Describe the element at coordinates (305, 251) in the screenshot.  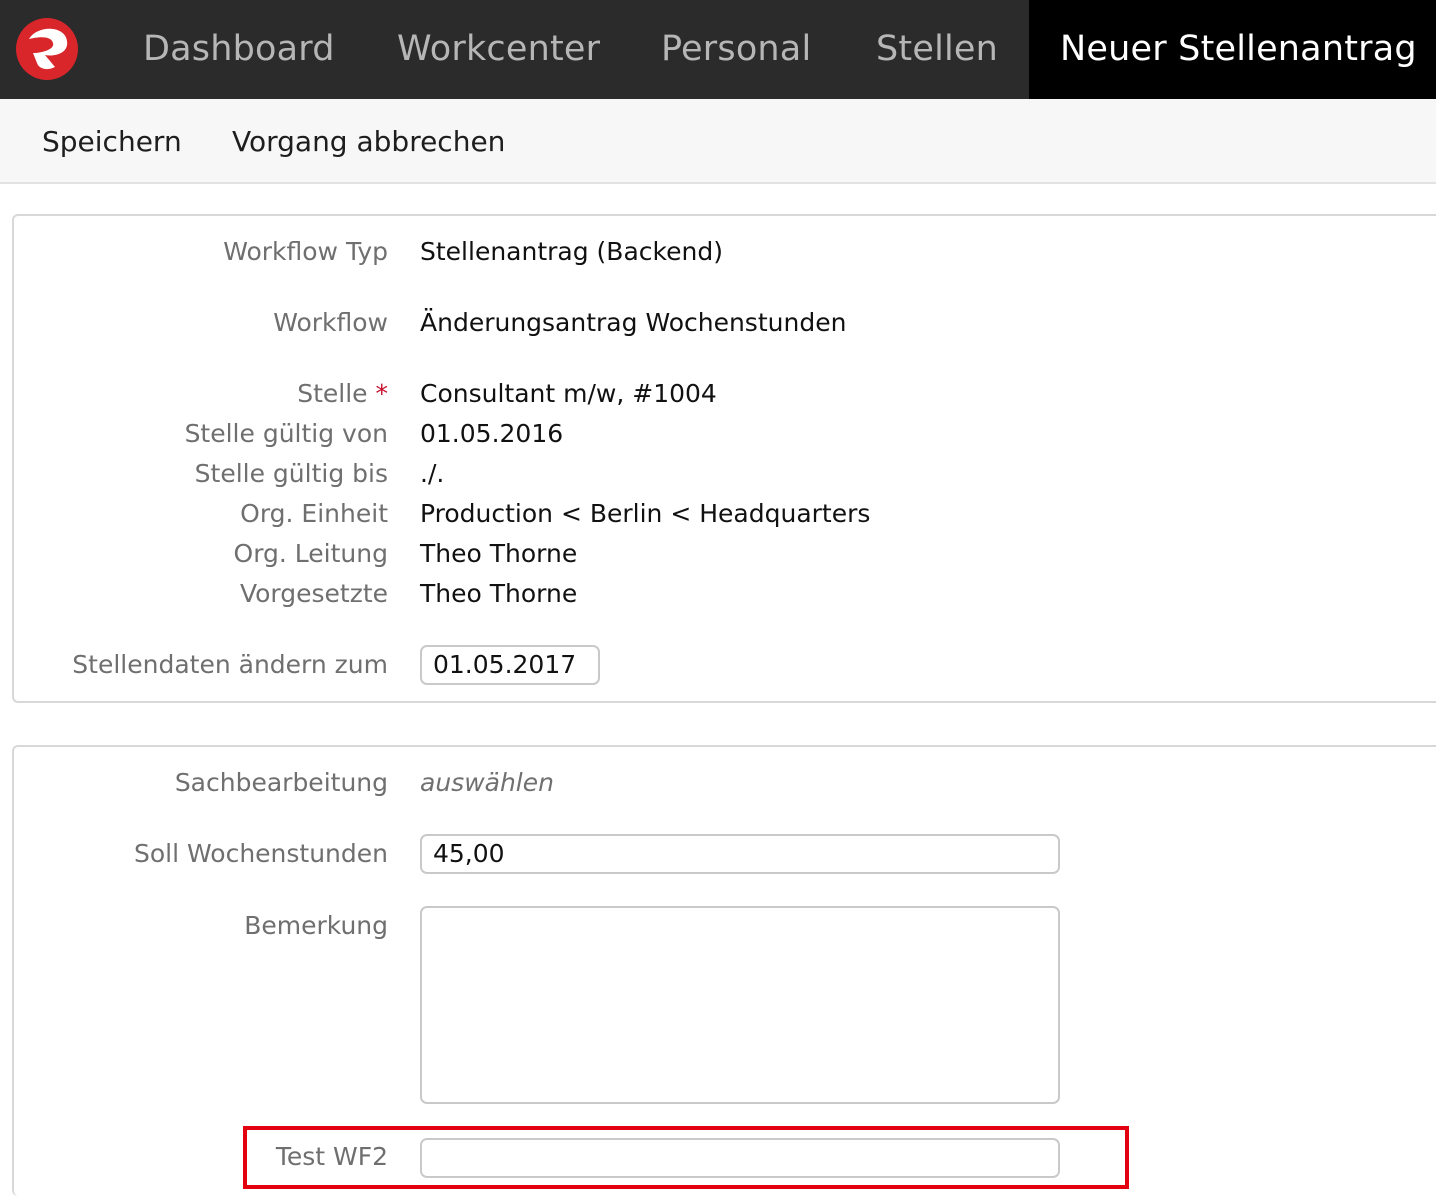
I see `workflow-typ-label: Workflow Typ` at that location.